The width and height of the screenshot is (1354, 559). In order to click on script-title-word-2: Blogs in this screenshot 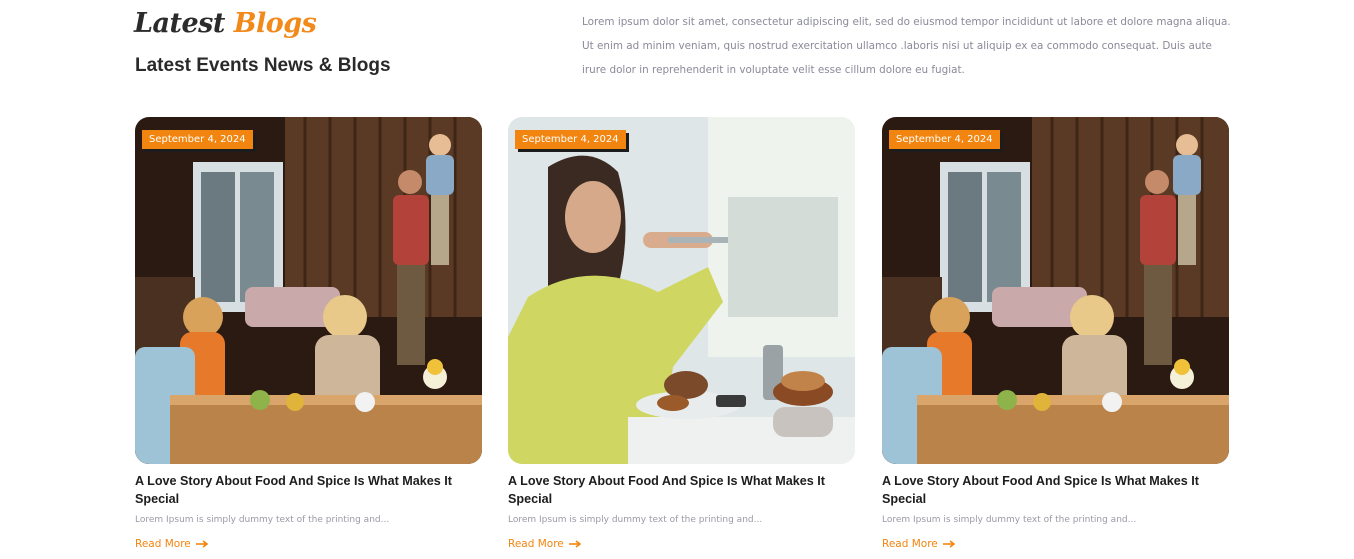, I will do `click(275, 23)`.